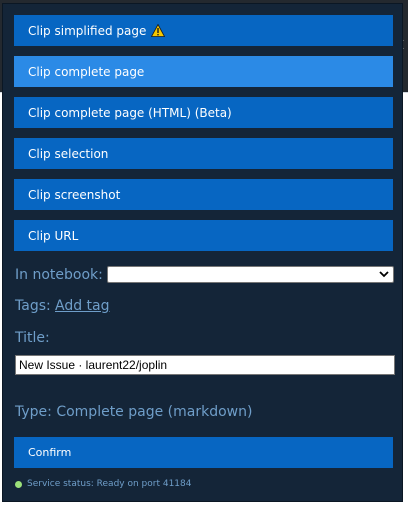 This screenshot has height=508, width=408. Describe the element at coordinates (250, 274) in the screenshot. I see `notebook-select` at that location.